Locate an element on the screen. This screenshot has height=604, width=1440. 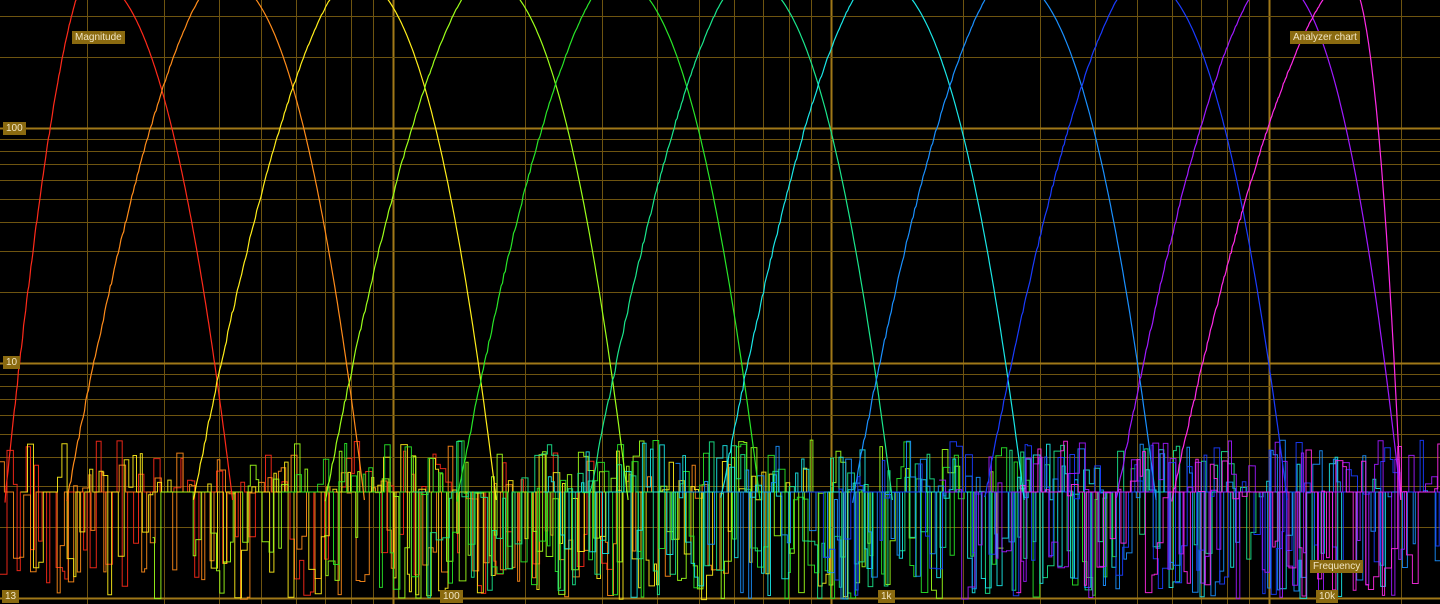
x-tick-label-10k: 10k is located at coordinates (1327, 596).